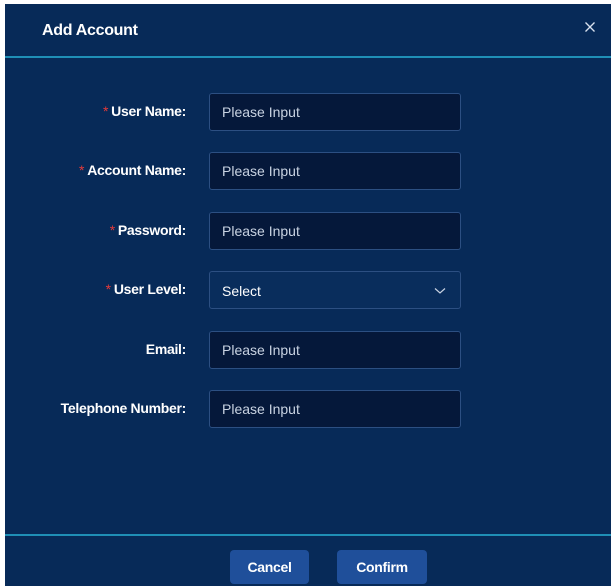 This screenshot has height=586, width=616. What do you see at coordinates (335, 290) in the screenshot?
I see `user-level-select: Select` at bounding box center [335, 290].